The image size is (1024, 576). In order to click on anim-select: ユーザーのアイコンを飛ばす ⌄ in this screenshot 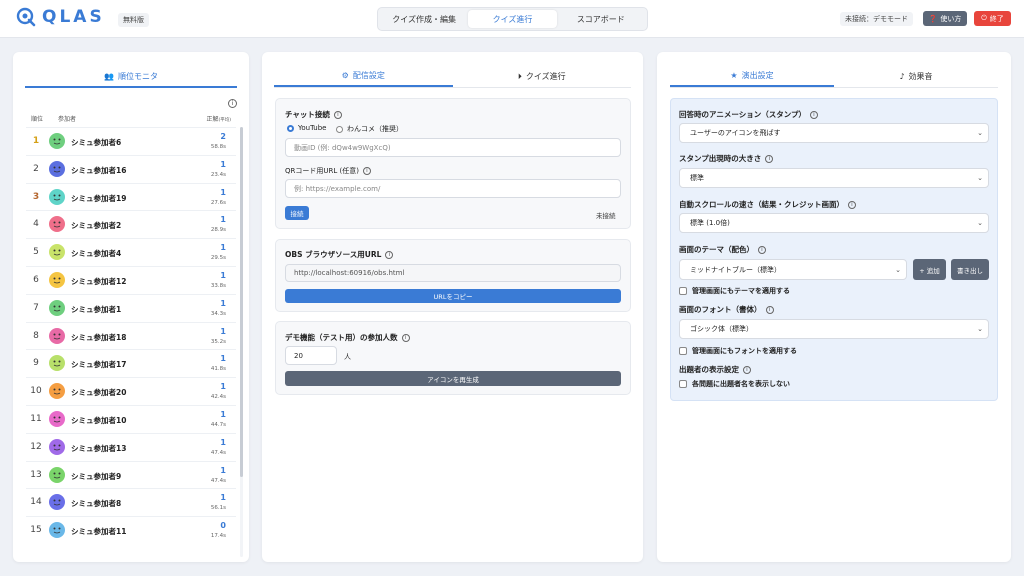, I will do `click(834, 133)`.